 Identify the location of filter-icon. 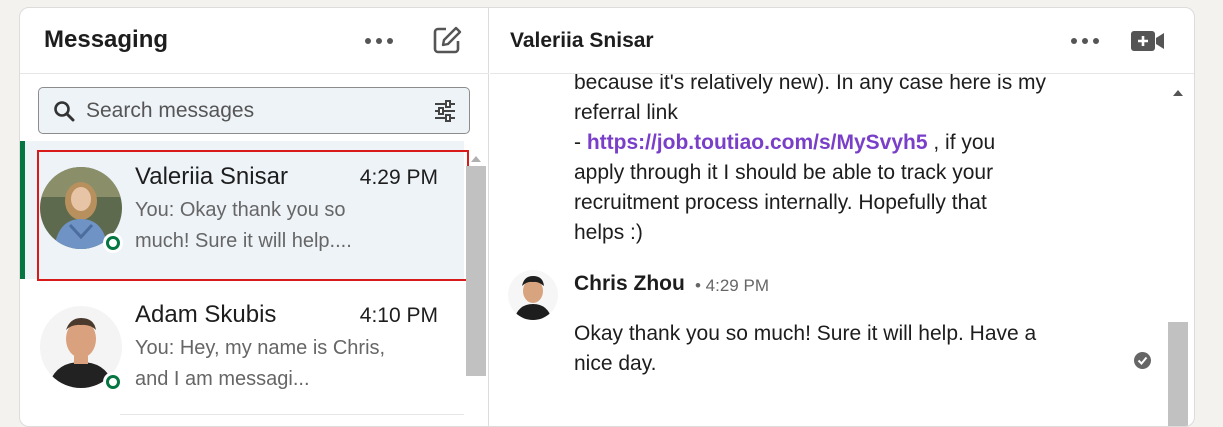
(445, 111).